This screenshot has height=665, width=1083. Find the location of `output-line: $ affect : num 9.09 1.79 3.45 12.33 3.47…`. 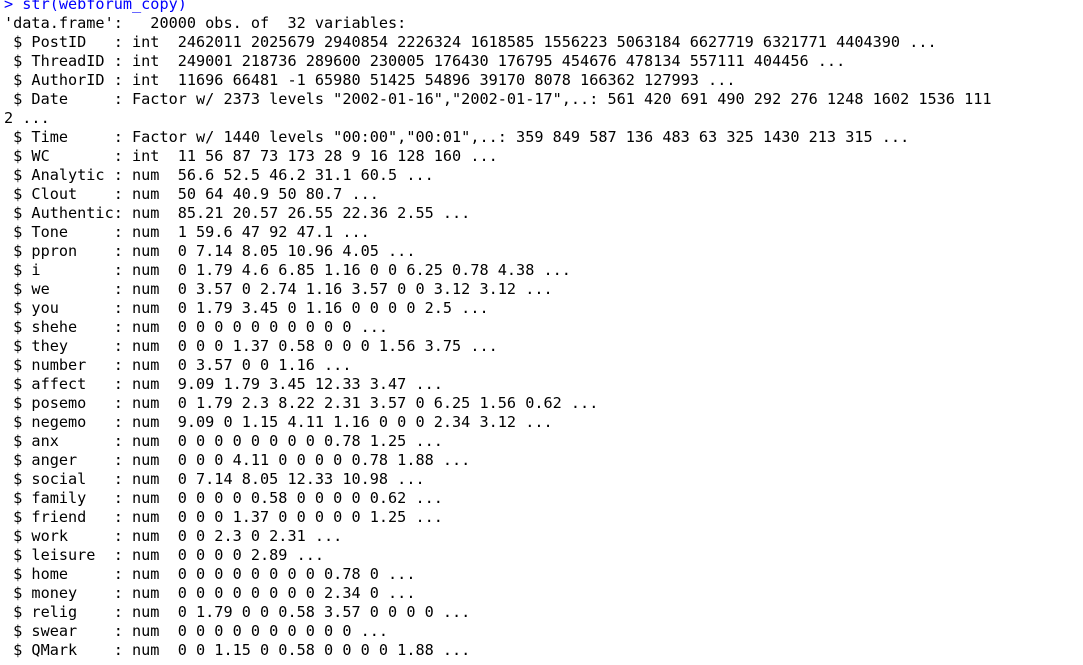

output-line: $ affect : num 9.09 1.79 3.45 12.33 3.47… is located at coordinates (223, 384).